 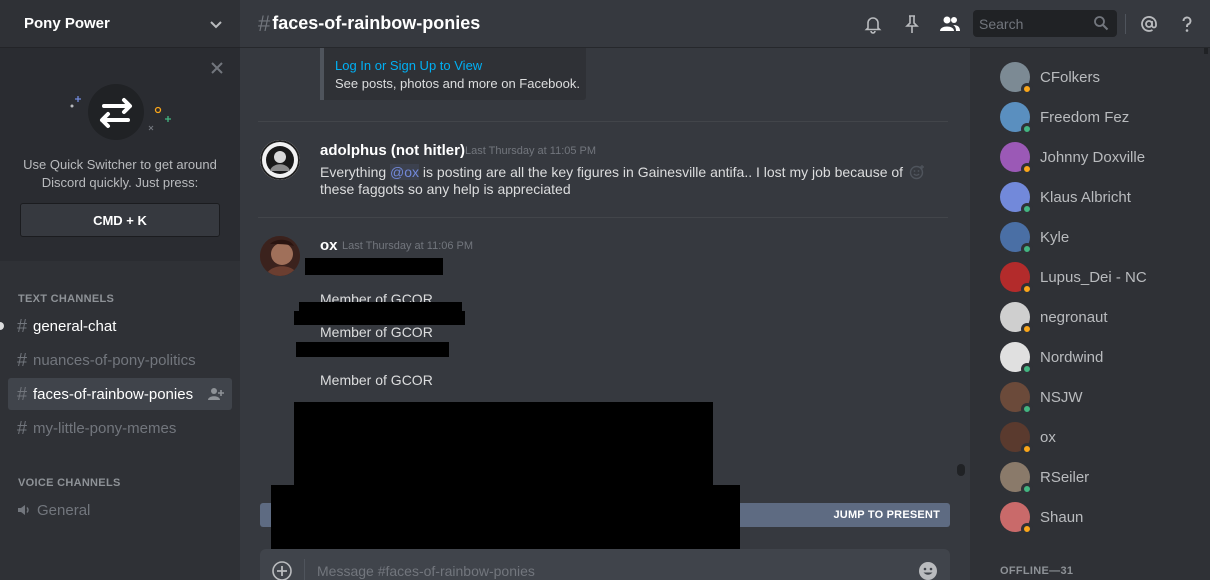 I want to click on member-name: Nordwind, so click(x=1072, y=357).